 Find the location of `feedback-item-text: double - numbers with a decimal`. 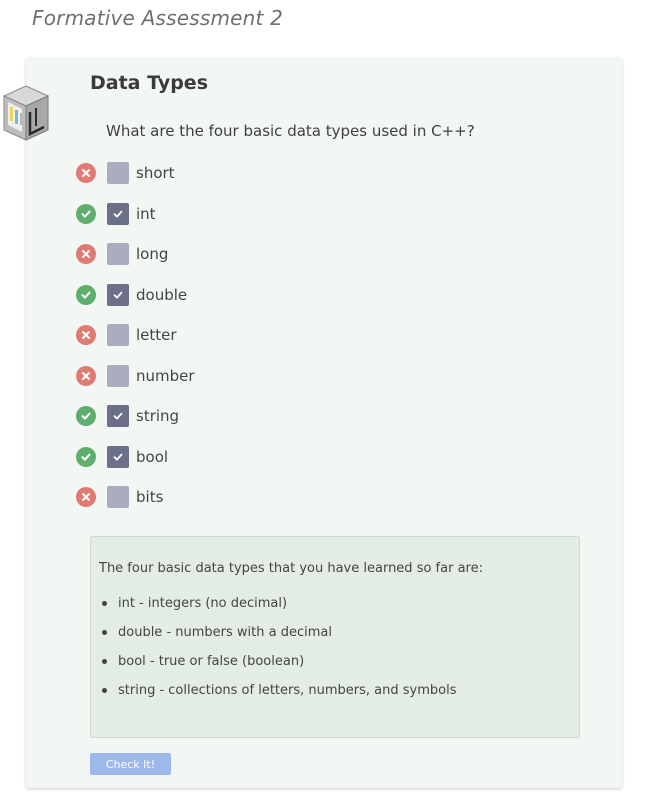

feedback-item-text: double - numbers with a decimal is located at coordinates (225, 632).